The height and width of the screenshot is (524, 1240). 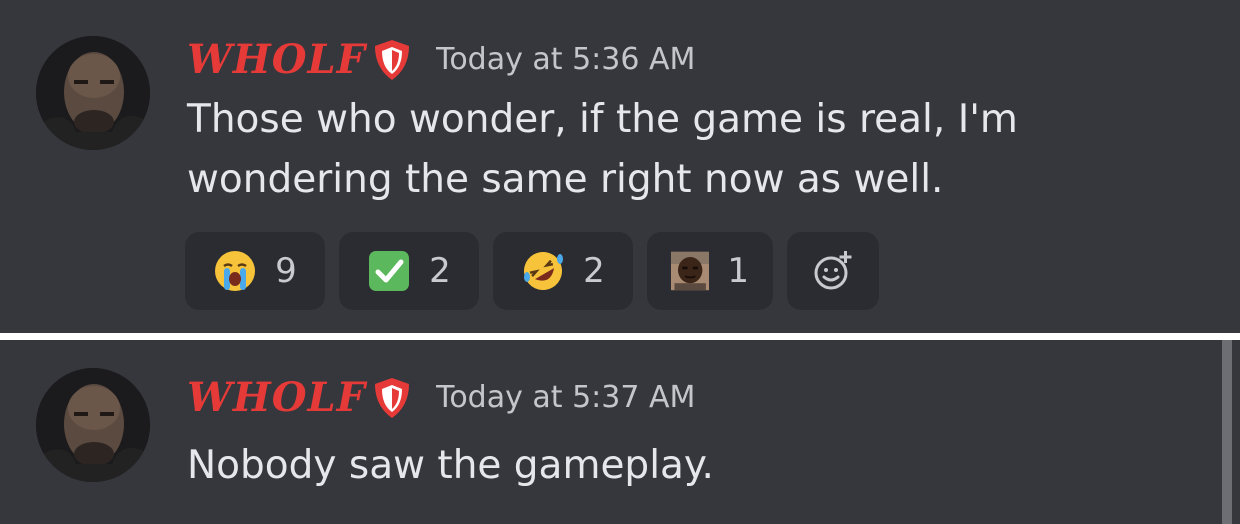 I want to click on reaction-crying: 9, so click(x=255, y=271).